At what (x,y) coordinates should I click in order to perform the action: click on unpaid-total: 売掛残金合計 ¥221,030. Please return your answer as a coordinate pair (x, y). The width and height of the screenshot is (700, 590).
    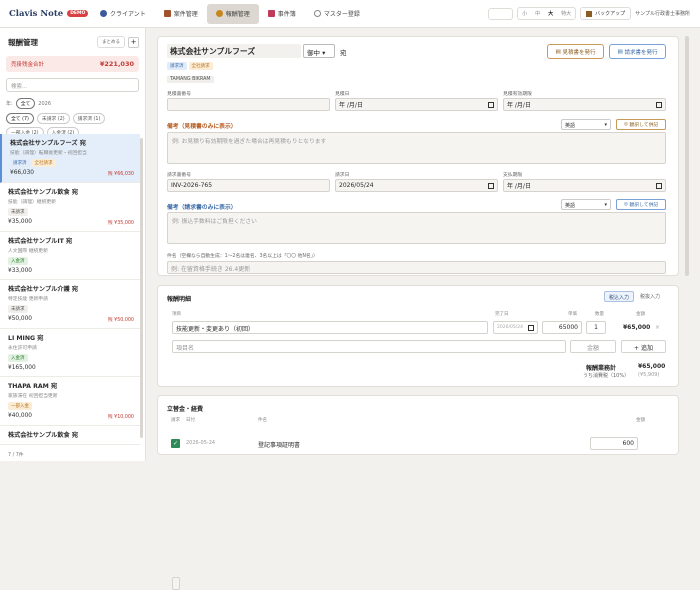
    Looking at the image, I should click on (72, 64).